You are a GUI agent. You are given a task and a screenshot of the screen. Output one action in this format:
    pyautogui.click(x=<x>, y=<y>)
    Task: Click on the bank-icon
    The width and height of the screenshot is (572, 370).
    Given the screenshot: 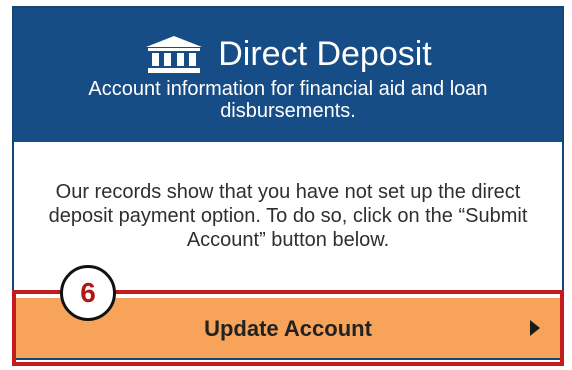 What is the action you would take?
    pyautogui.click(x=174, y=54)
    